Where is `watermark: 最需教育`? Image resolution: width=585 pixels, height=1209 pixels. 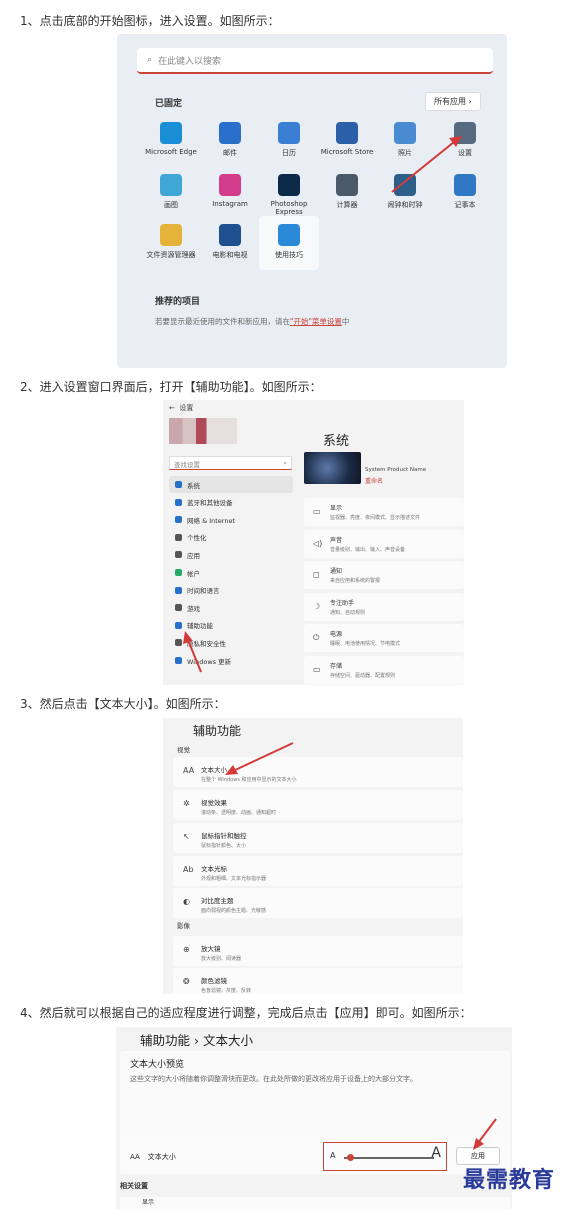
watermark: 最需教育 is located at coordinates (509, 1180).